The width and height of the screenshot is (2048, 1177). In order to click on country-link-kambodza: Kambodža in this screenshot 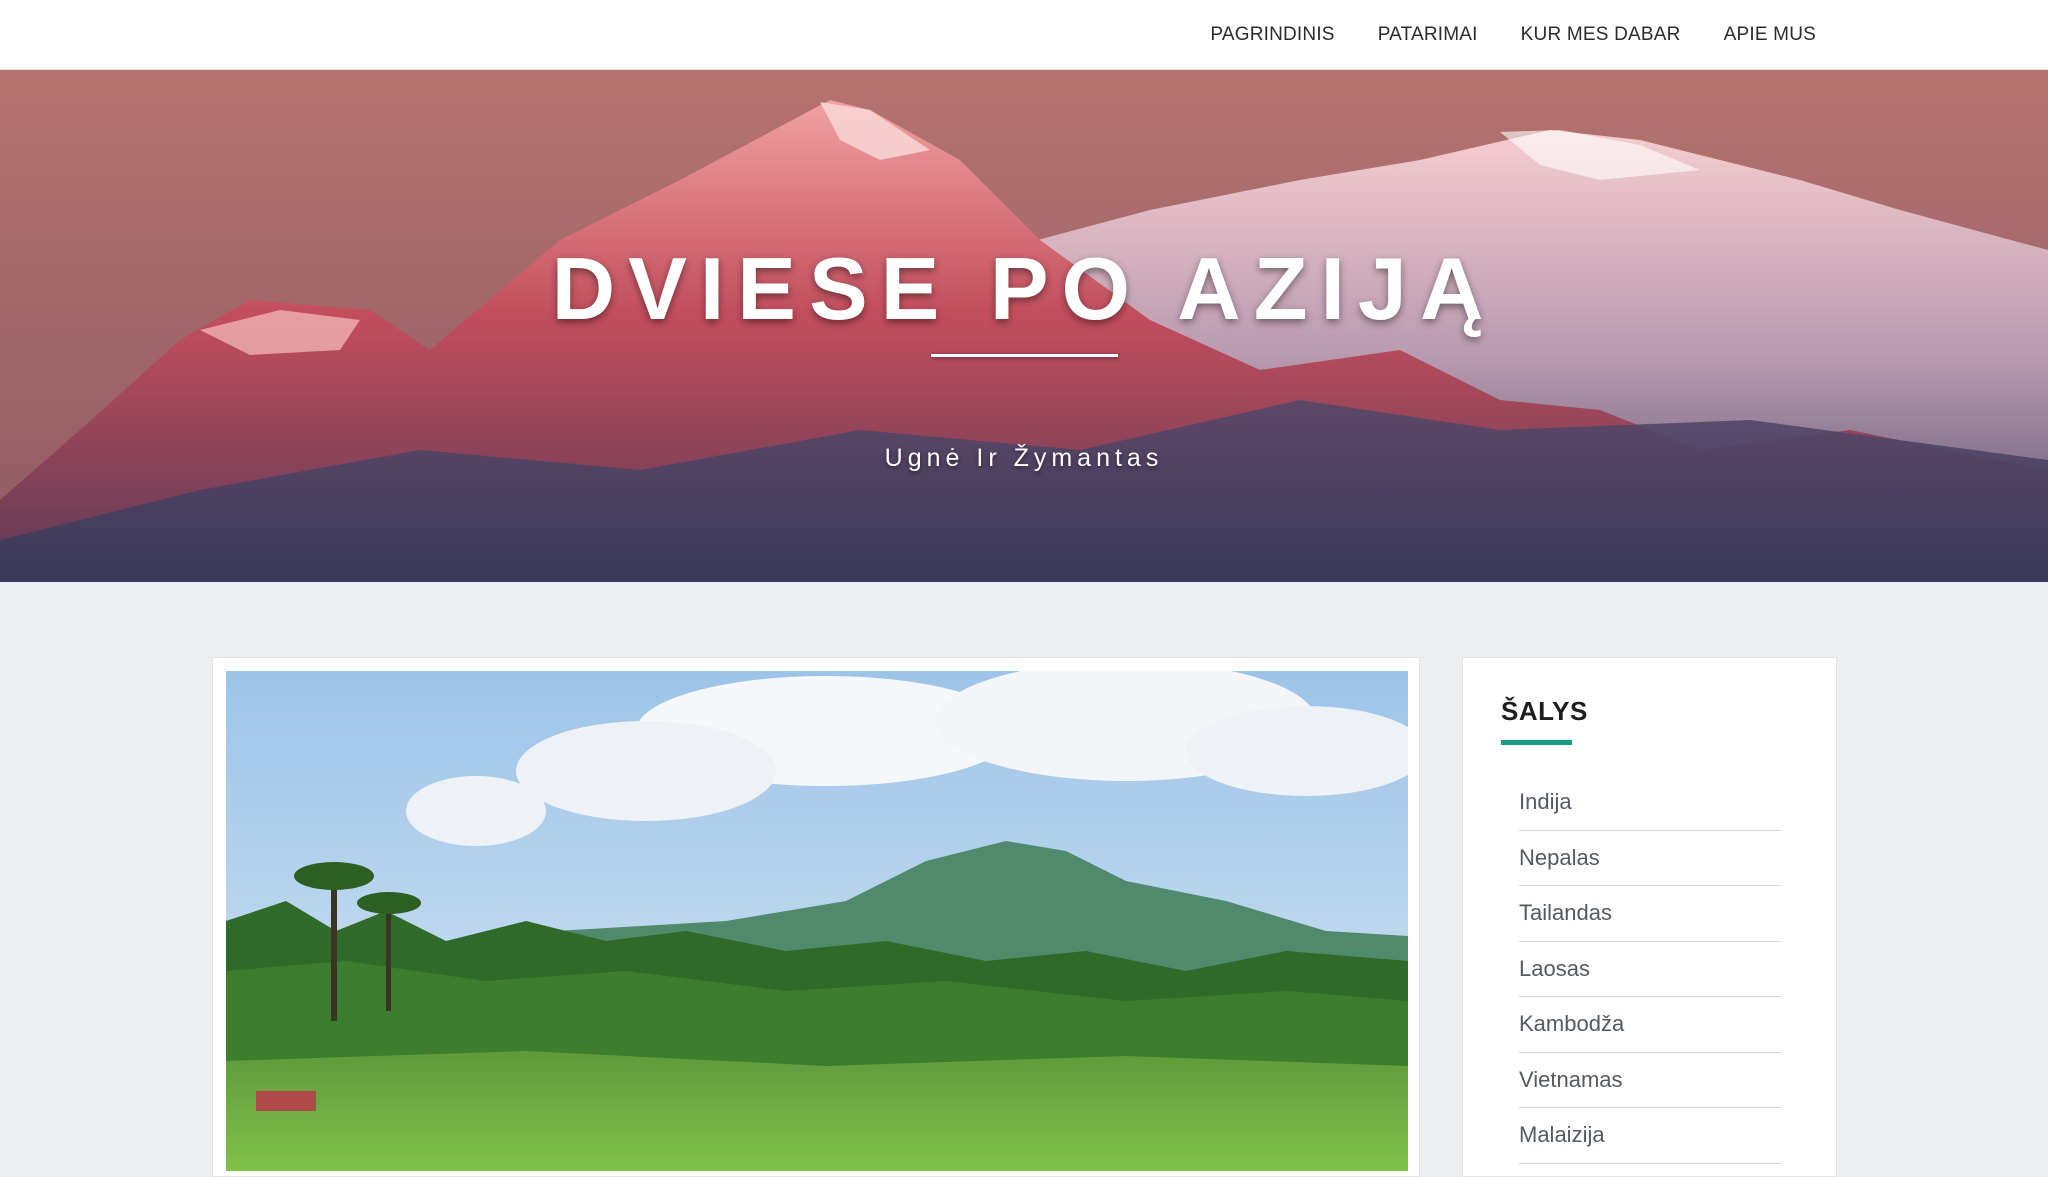, I will do `click(1571, 1024)`.